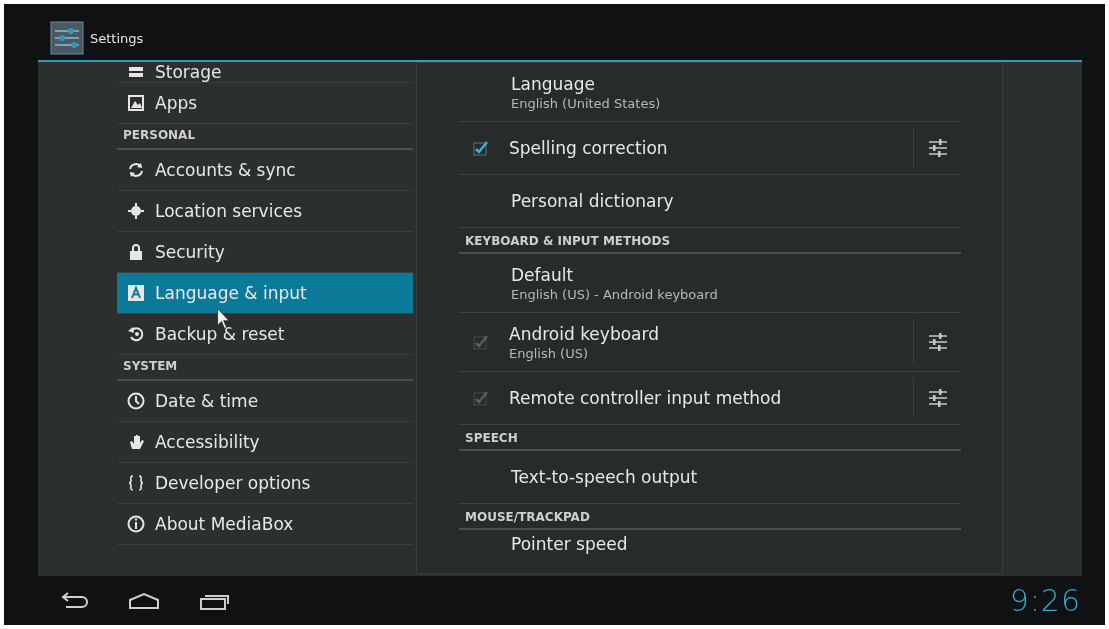  I want to click on setting-title: Language, so click(736, 83).